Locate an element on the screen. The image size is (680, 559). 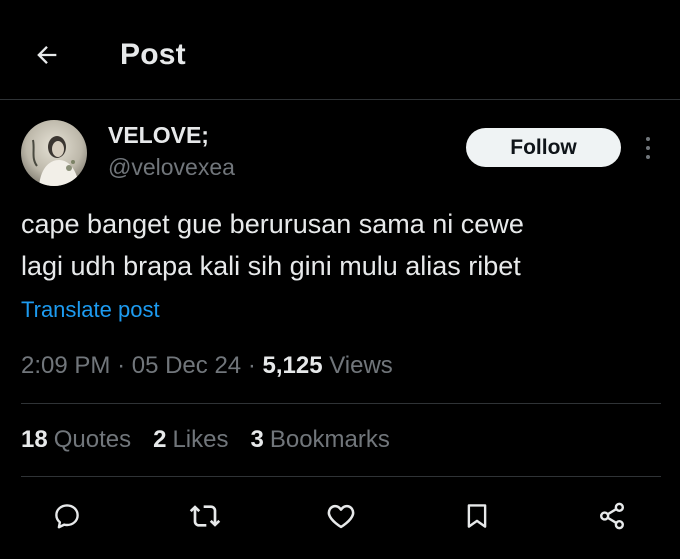
avatar is located at coordinates (54, 153).